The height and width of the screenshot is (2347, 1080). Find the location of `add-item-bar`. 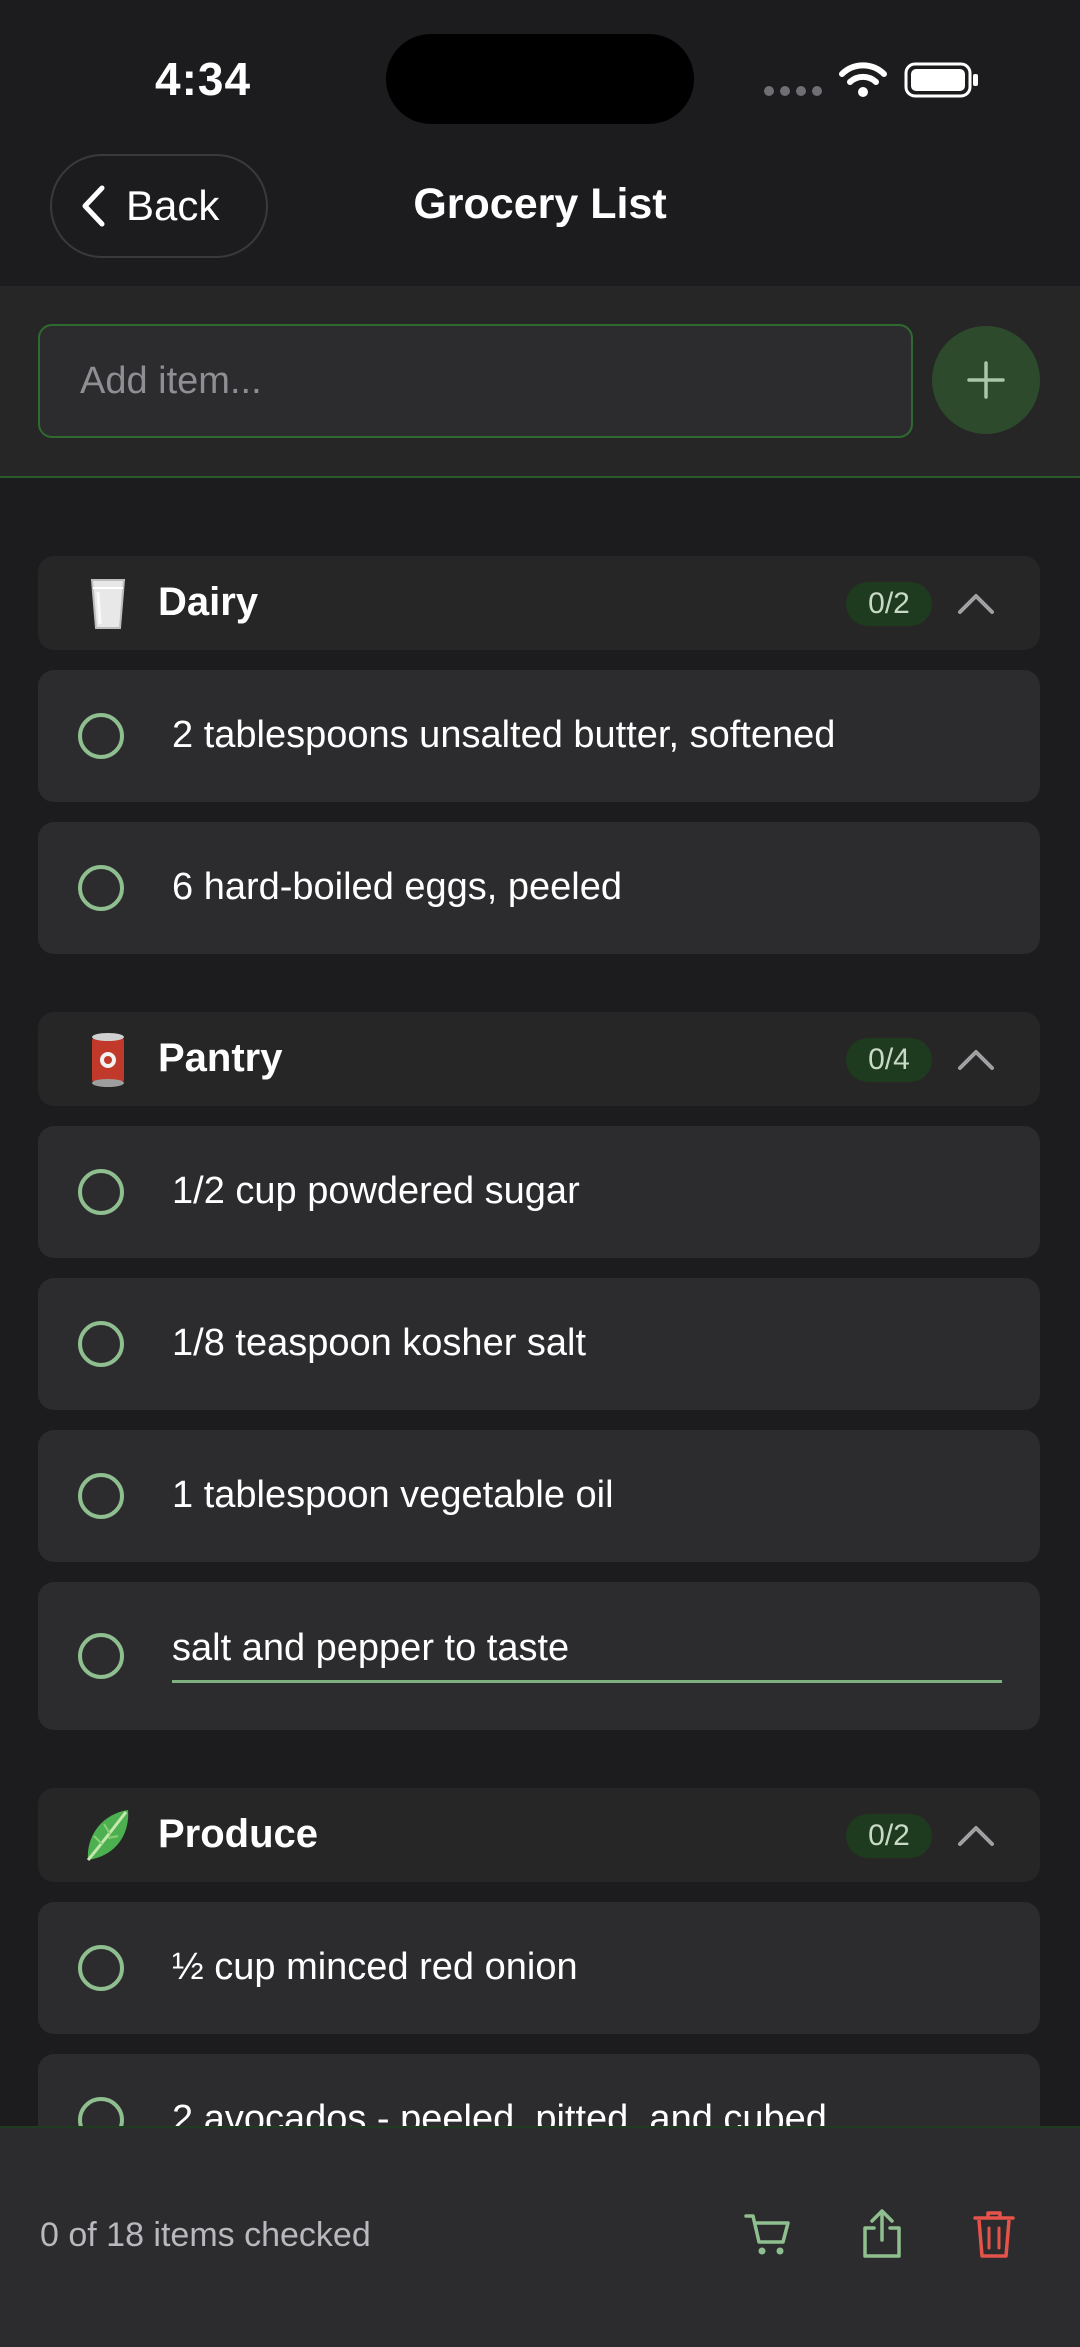

add-item-bar is located at coordinates (540, 382).